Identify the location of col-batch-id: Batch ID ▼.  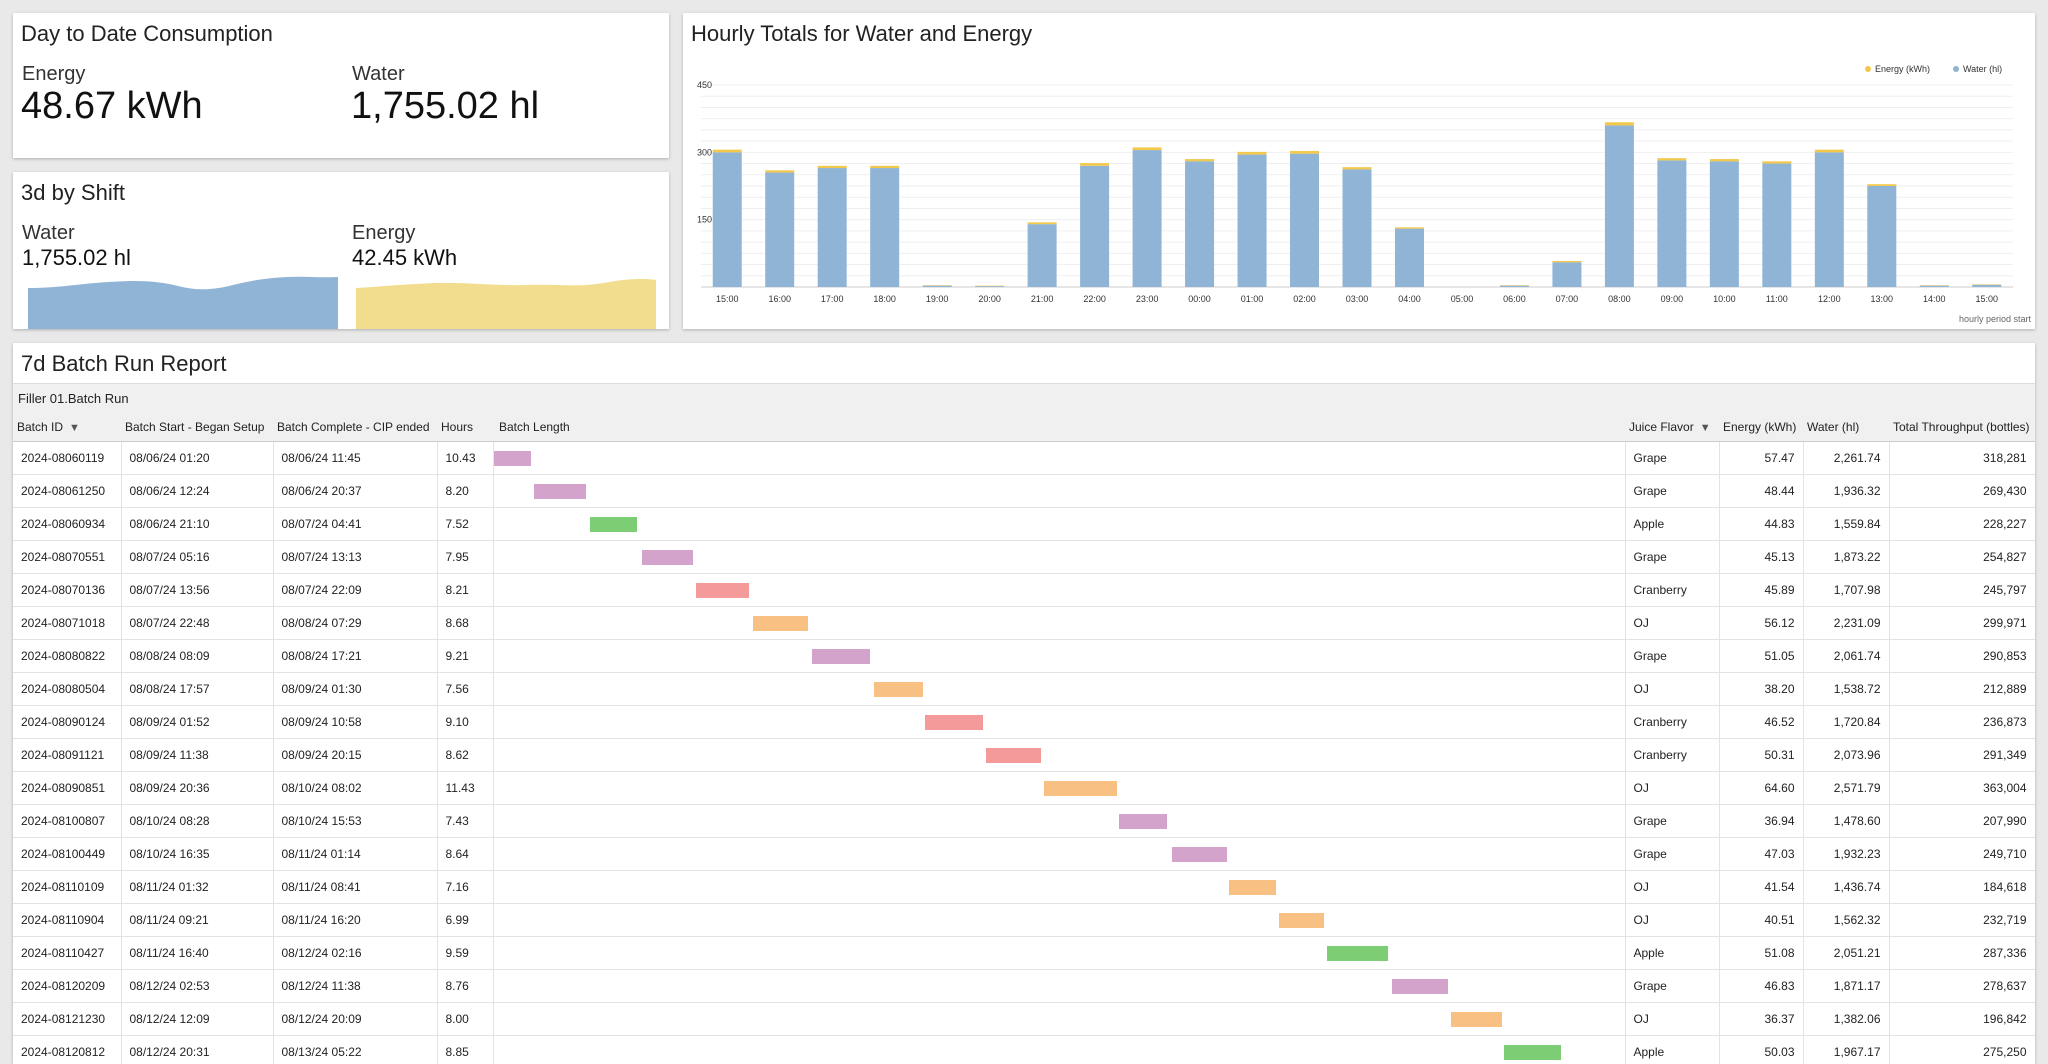
(67, 427).